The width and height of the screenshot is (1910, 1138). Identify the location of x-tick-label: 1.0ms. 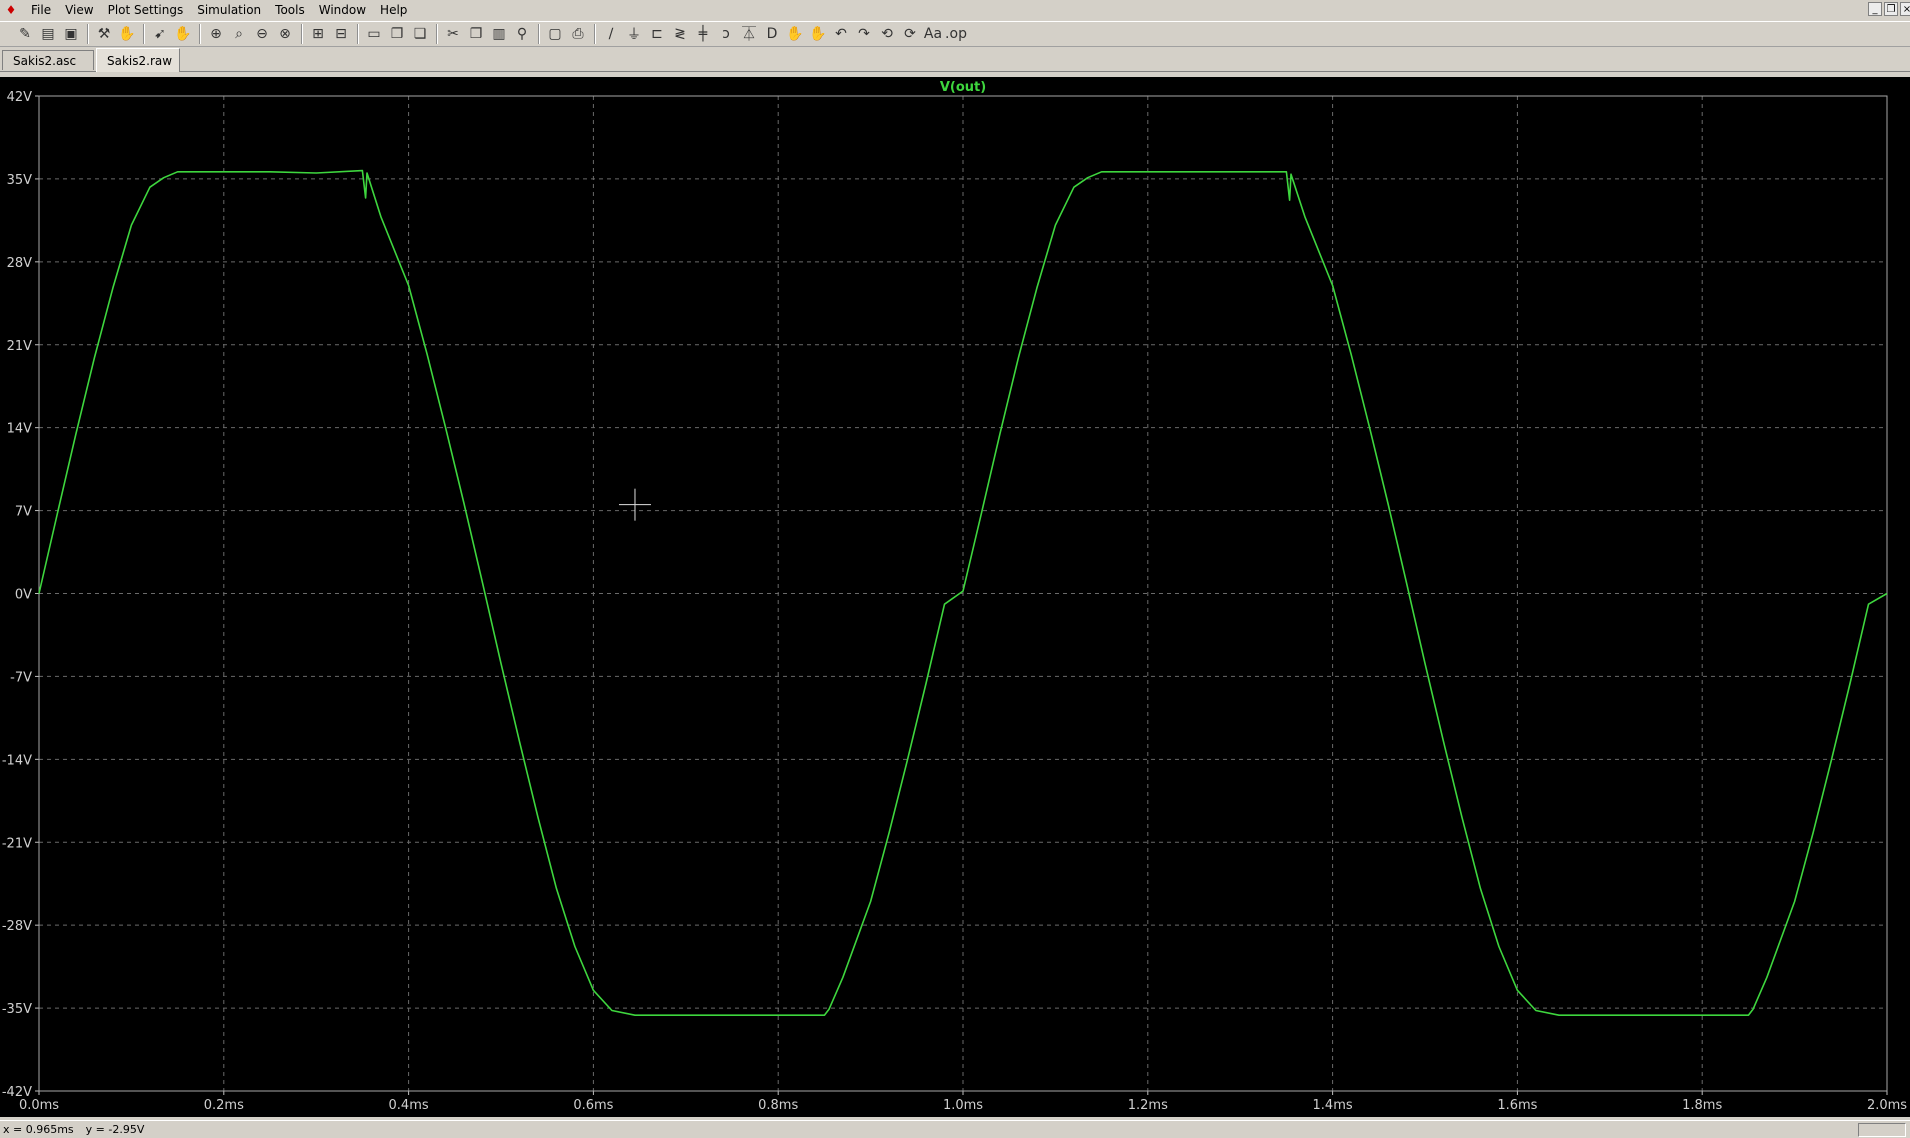
(963, 1105).